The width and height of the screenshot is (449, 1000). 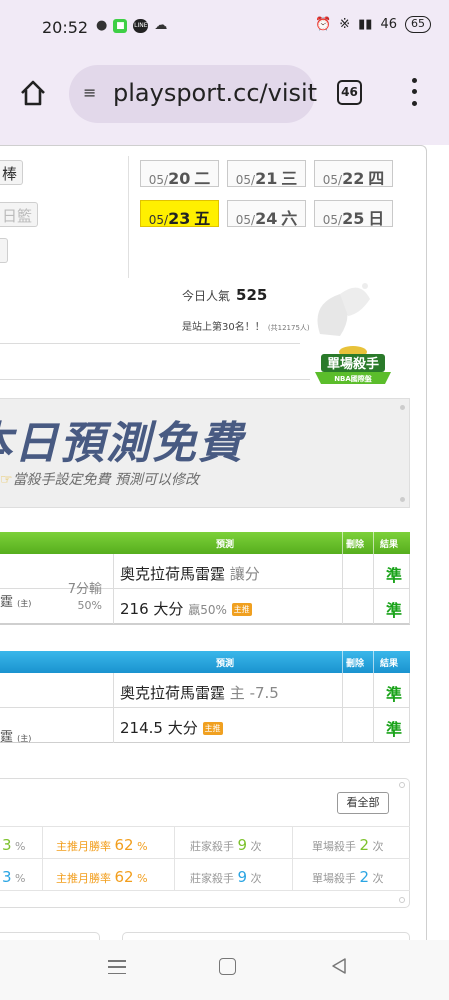 What do you see at coordinates (131, 25) in the screenshot?
I see `status-left-icons: ● ■ LINE ☁` at bounding box center [131, 25].